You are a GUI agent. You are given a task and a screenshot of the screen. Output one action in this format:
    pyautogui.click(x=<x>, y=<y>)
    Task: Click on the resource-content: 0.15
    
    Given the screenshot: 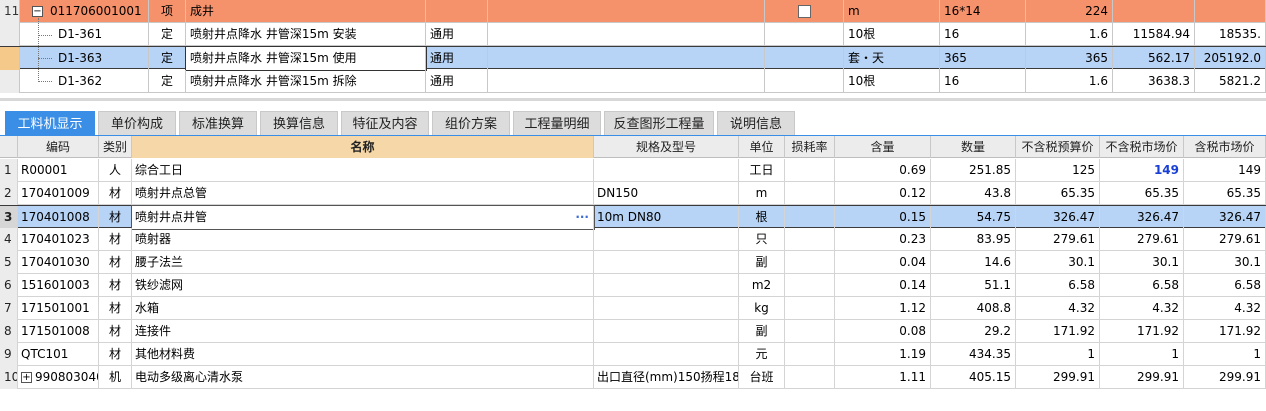 What is the action you would take?
    pyautogui.click(x=883, y=217)
    